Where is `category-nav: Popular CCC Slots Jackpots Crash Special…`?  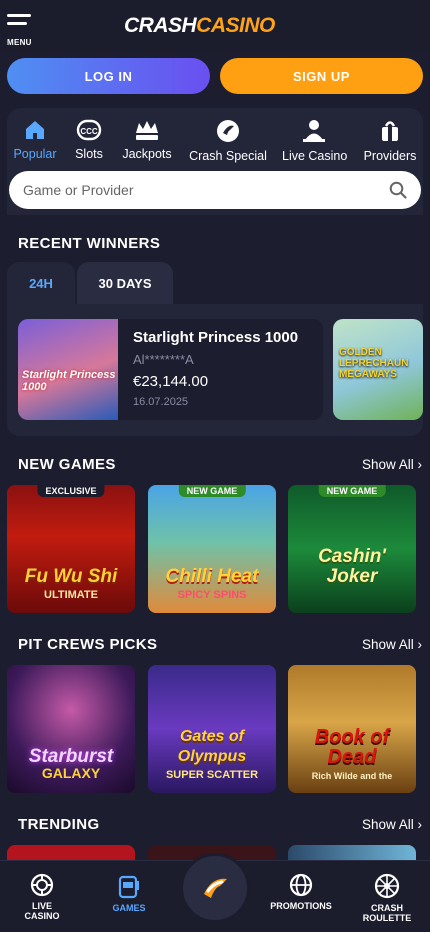
category-nav: Popular CCC Slots Jackpots Crash Special… is located at coordinates (215, 138).